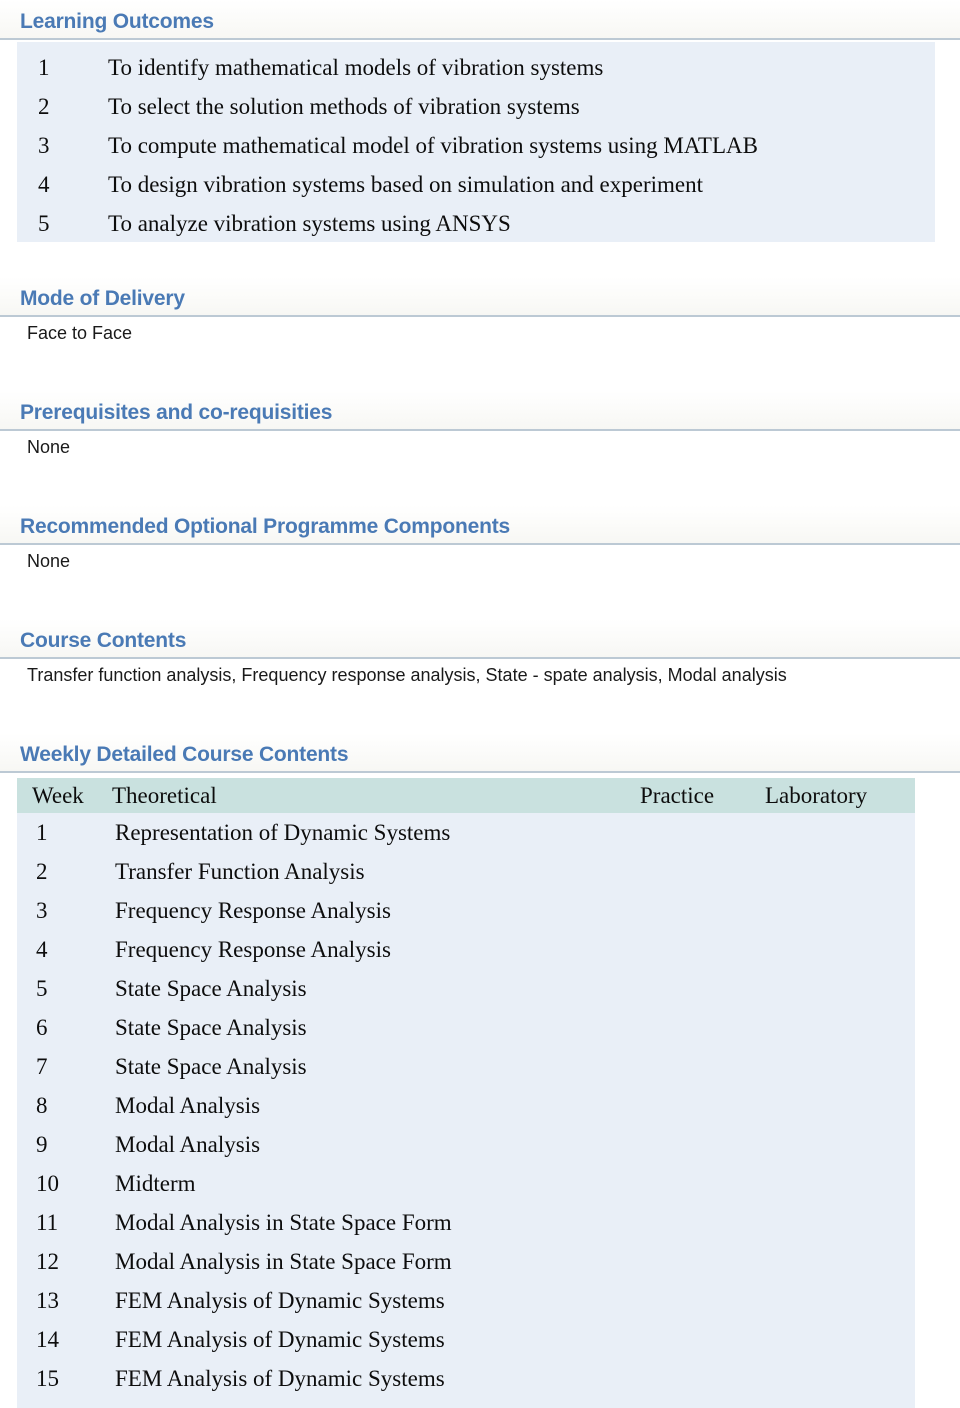  What do you see at coordinates (816, 795) in the screenshot?
I see `column-header-laboratory: Laboratory` at bounding box center [816, 795].